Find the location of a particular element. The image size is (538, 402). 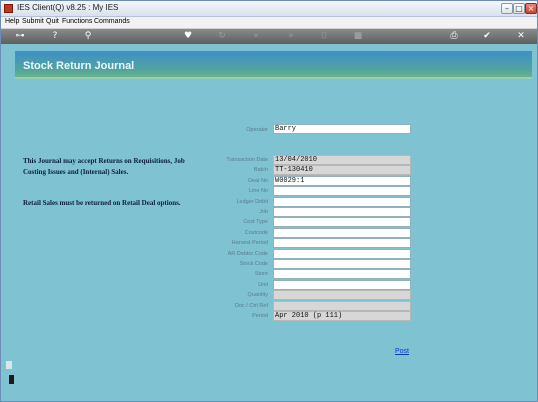

field-label: Unit is located at coordinates (263, 284).